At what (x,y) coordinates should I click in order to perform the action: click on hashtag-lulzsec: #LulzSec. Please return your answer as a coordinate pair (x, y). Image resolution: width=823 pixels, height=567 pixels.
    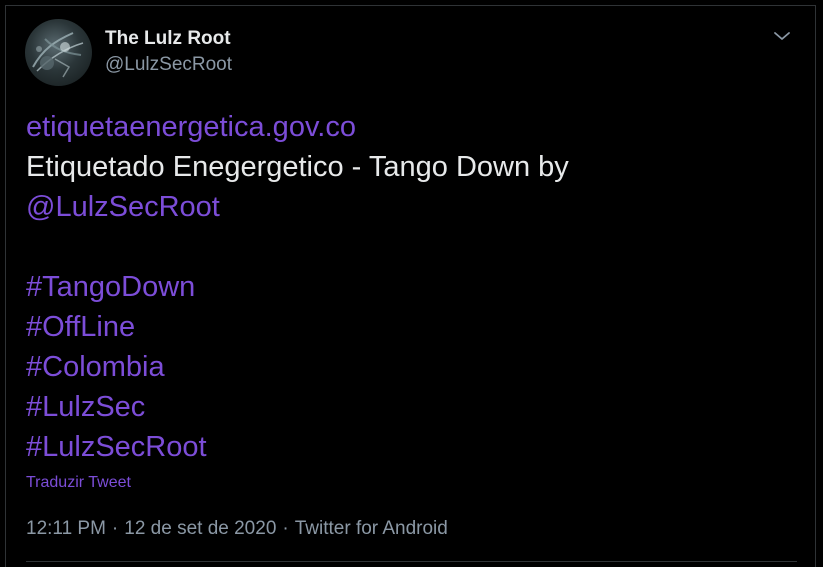
    Looking at the image, I should click on (85, 407).